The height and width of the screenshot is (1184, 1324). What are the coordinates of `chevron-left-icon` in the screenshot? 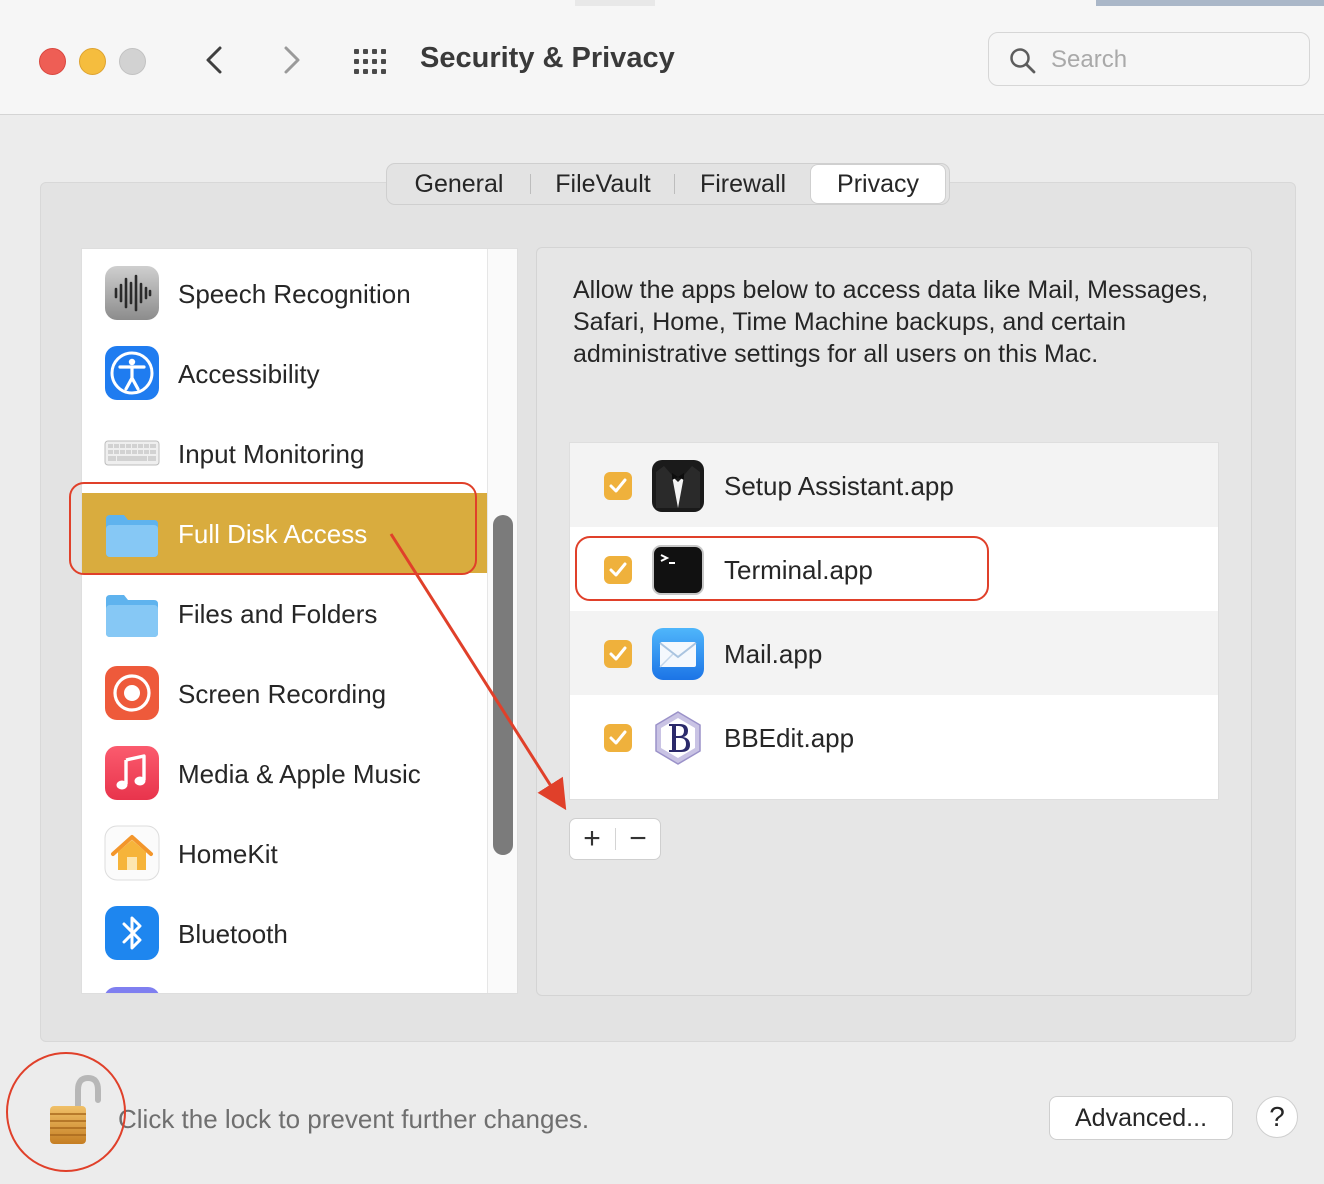 It's located at (214, 60).